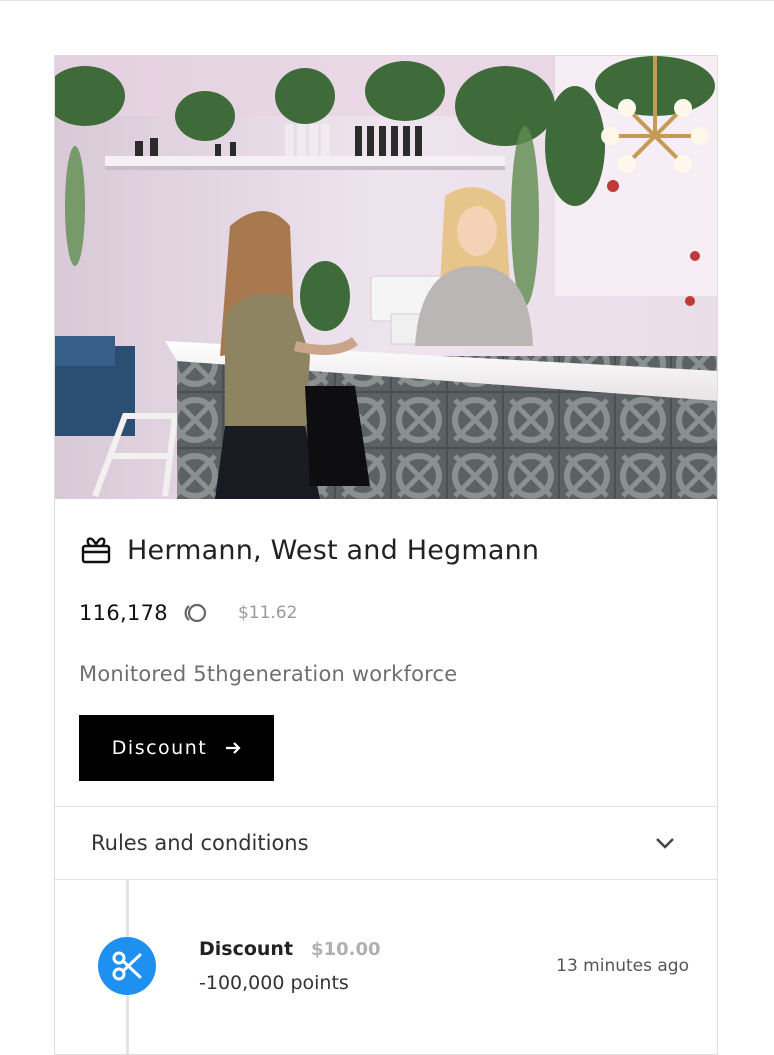 This screenshot has height=1055, width=774. I want to click on offer-title-row: Hermann, West and Hegmann, so click(310, 550).